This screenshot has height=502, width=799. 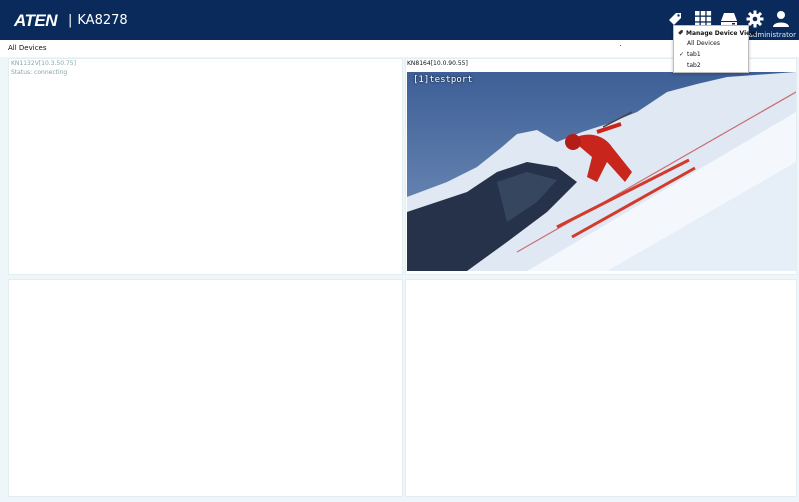 What do you see at coordinates (680, 32) in the screenshot?
I see `tag-icon` at bounding box center [680, 32].